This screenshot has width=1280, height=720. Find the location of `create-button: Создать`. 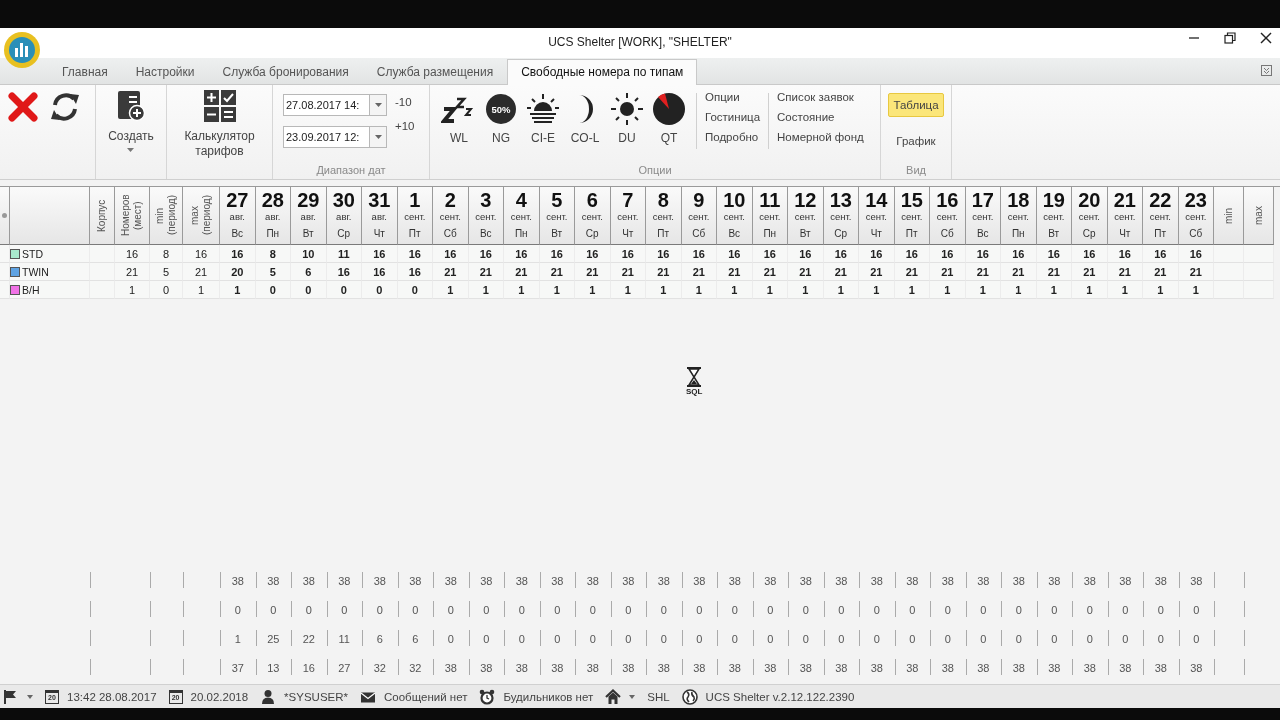

create-button: Создать is located at coordinates (131, 118).